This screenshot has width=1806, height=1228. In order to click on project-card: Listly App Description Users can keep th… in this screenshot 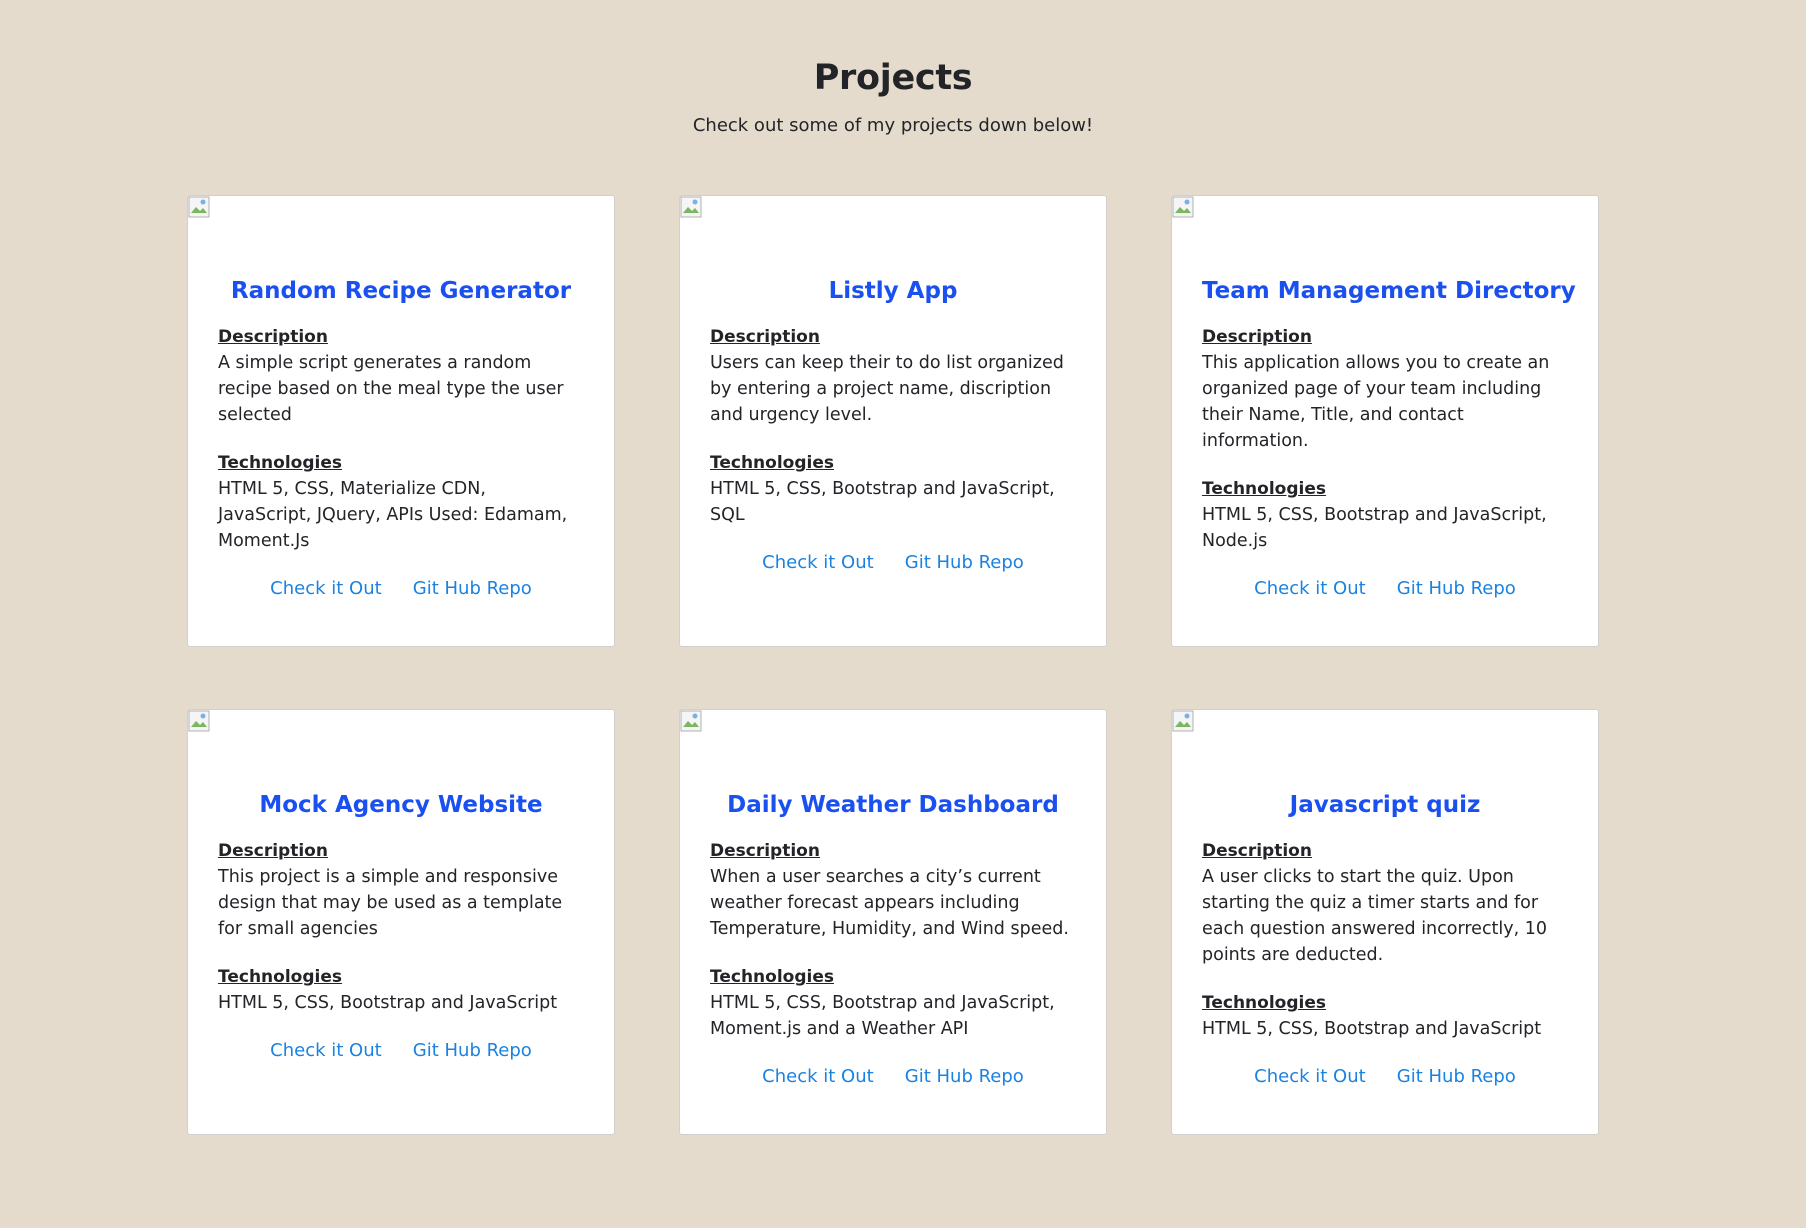, I will do `click(893, 421)`.